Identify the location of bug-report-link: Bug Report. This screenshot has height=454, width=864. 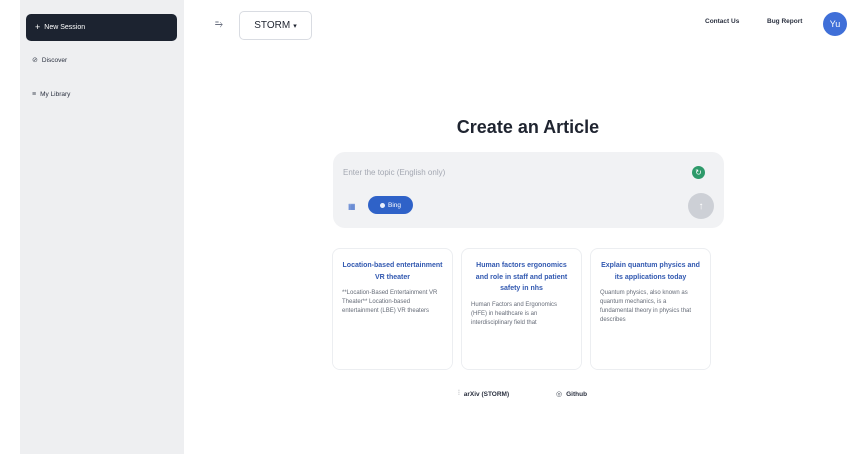
(784, 21).